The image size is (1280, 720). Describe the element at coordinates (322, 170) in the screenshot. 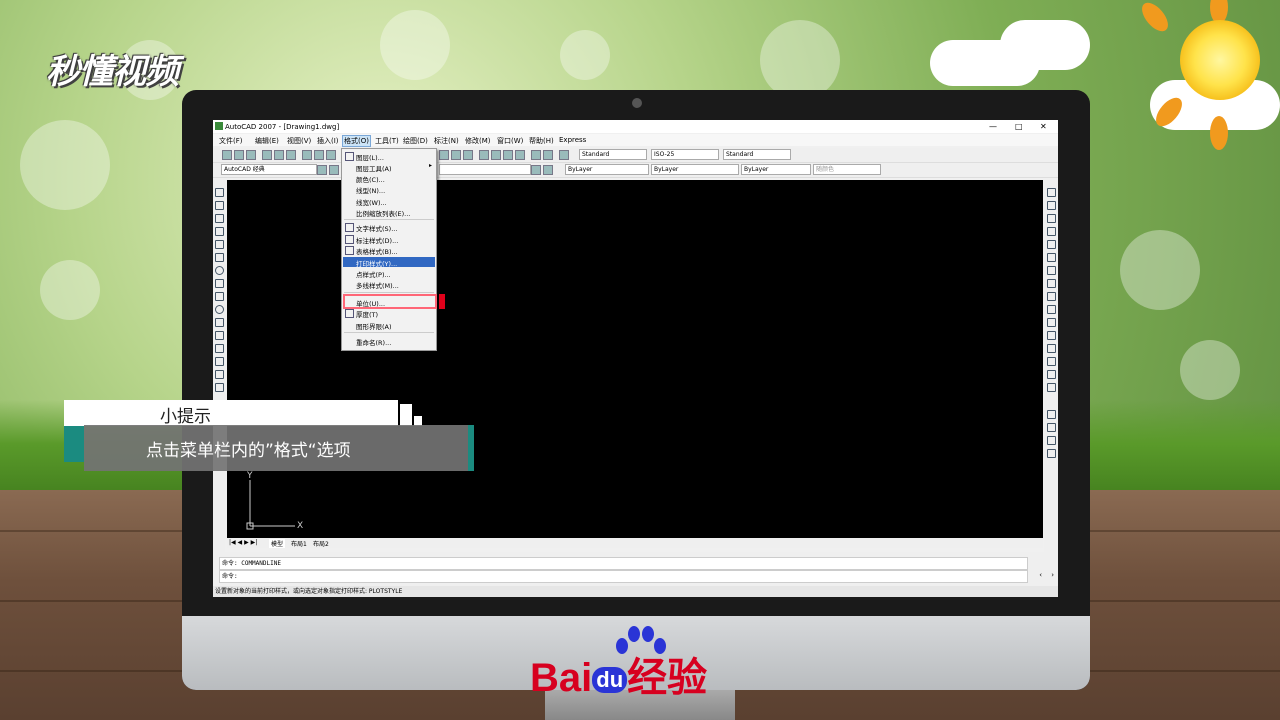

I see `workspace-settings-icon` at that location.